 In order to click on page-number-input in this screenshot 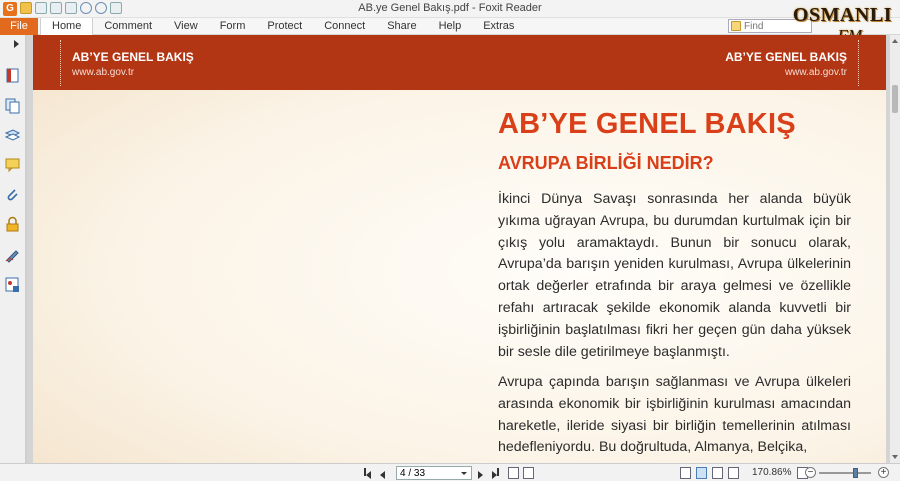, I will do `click(426, 473)`.